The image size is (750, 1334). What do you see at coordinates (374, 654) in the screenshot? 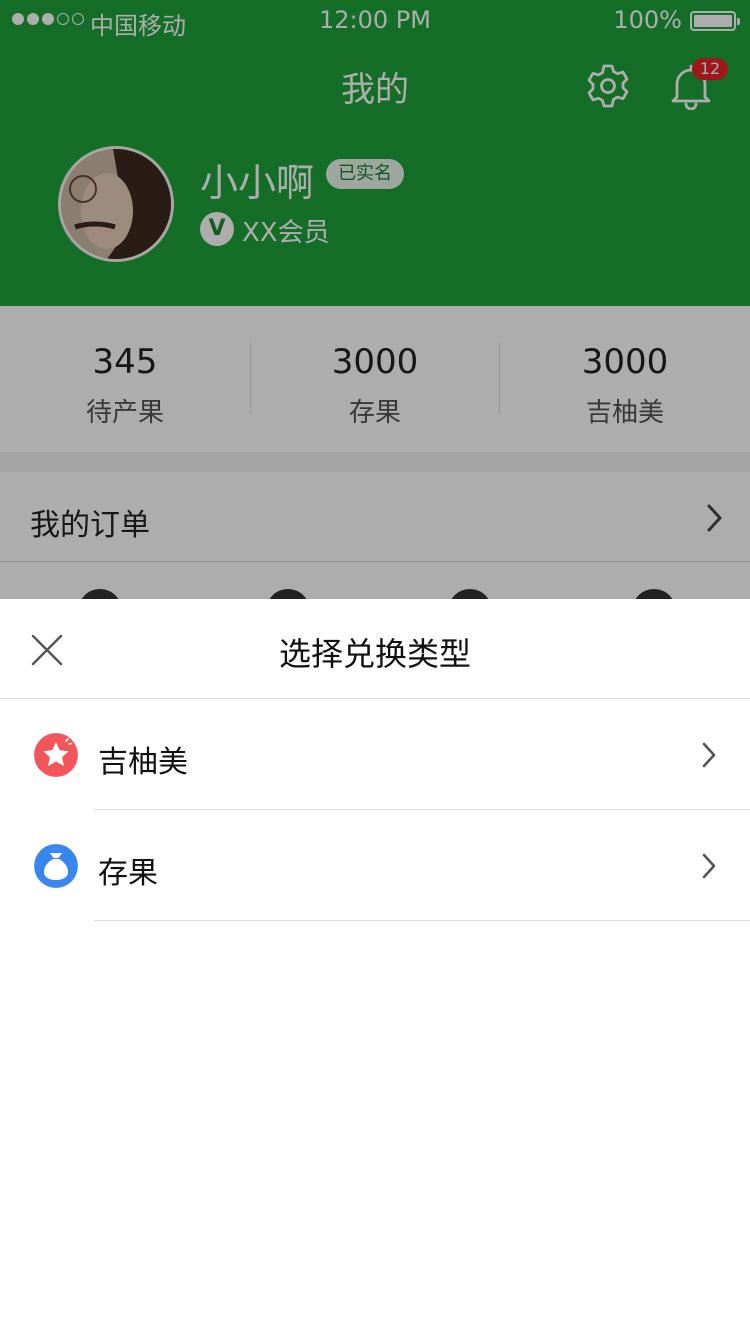
I see `sheet-title: 选择兑换类型` at bounding box center [374, 654].